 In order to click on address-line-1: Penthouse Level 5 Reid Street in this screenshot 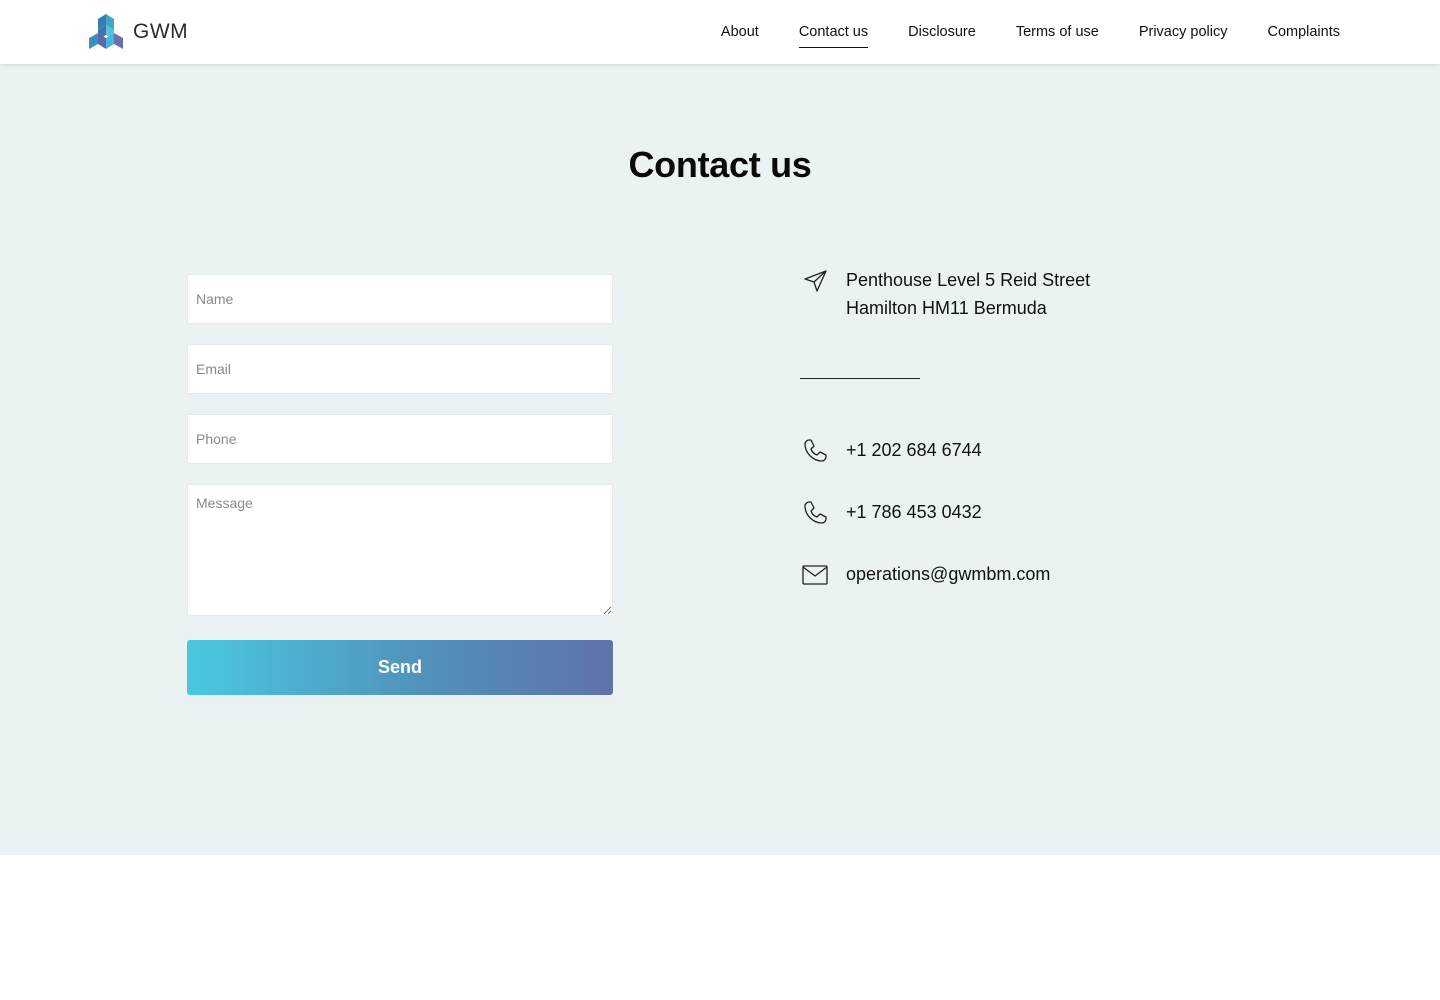, I will do `click(968, 280)`.